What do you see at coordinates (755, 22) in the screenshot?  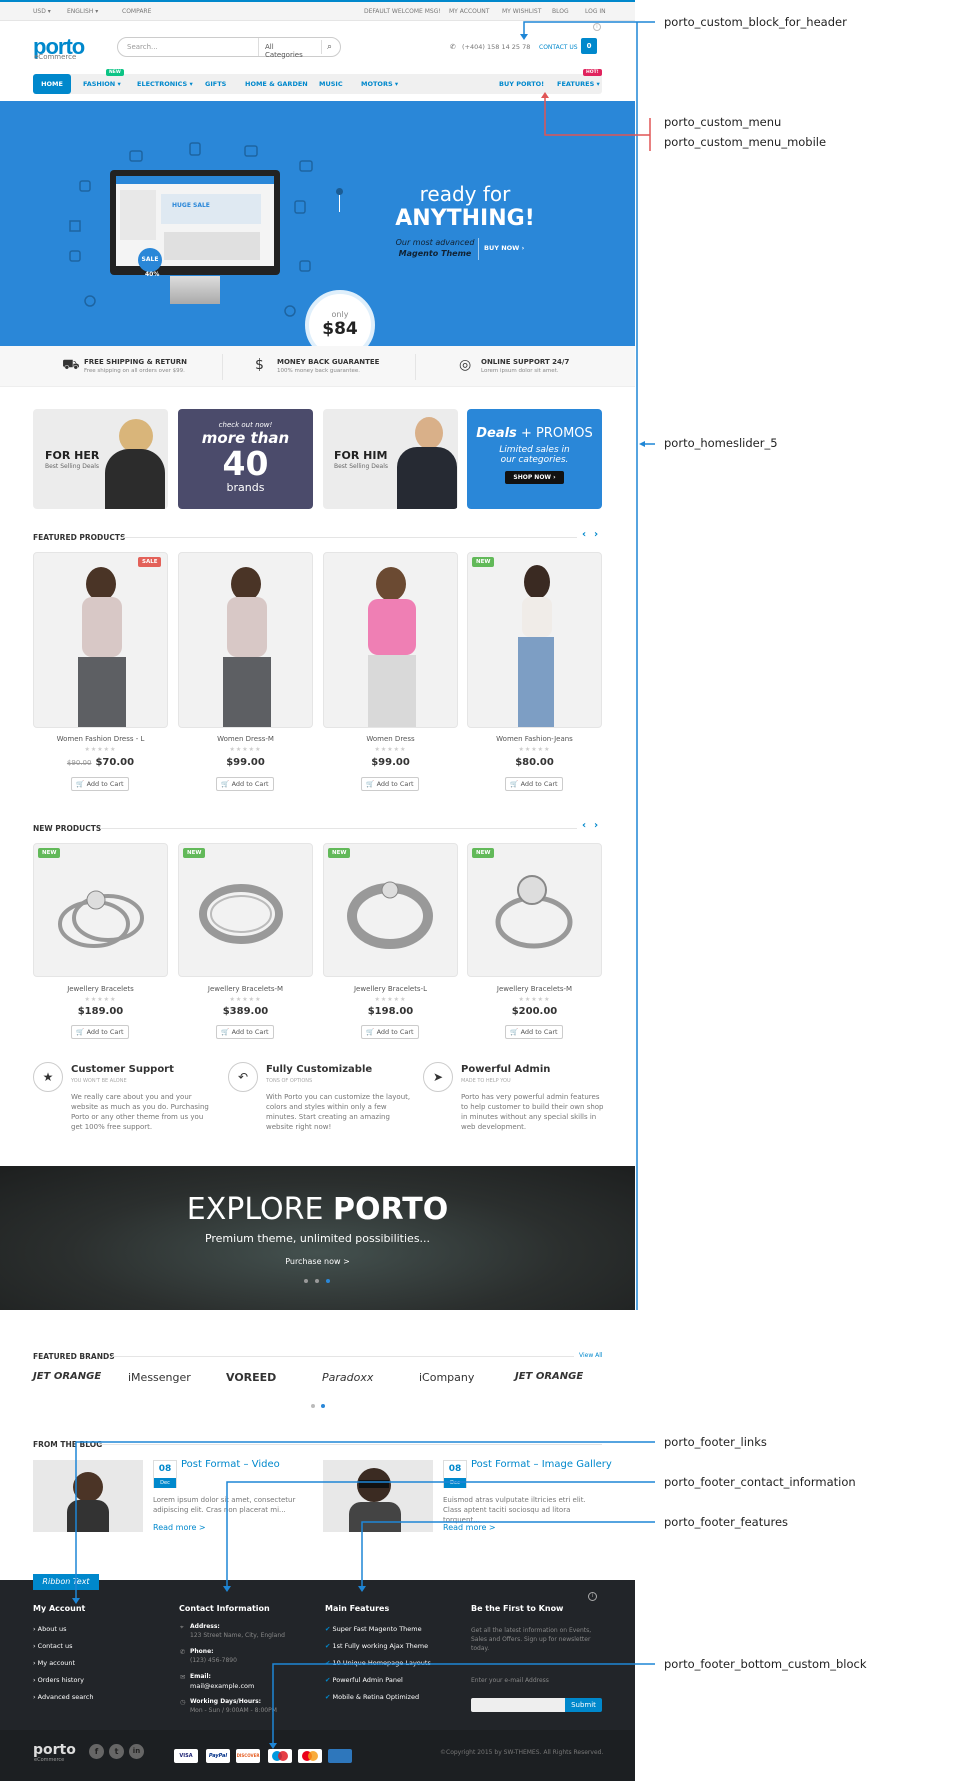 I see `annotation-label: porto_custom_block_for_header` at bounding box center [755, 22].